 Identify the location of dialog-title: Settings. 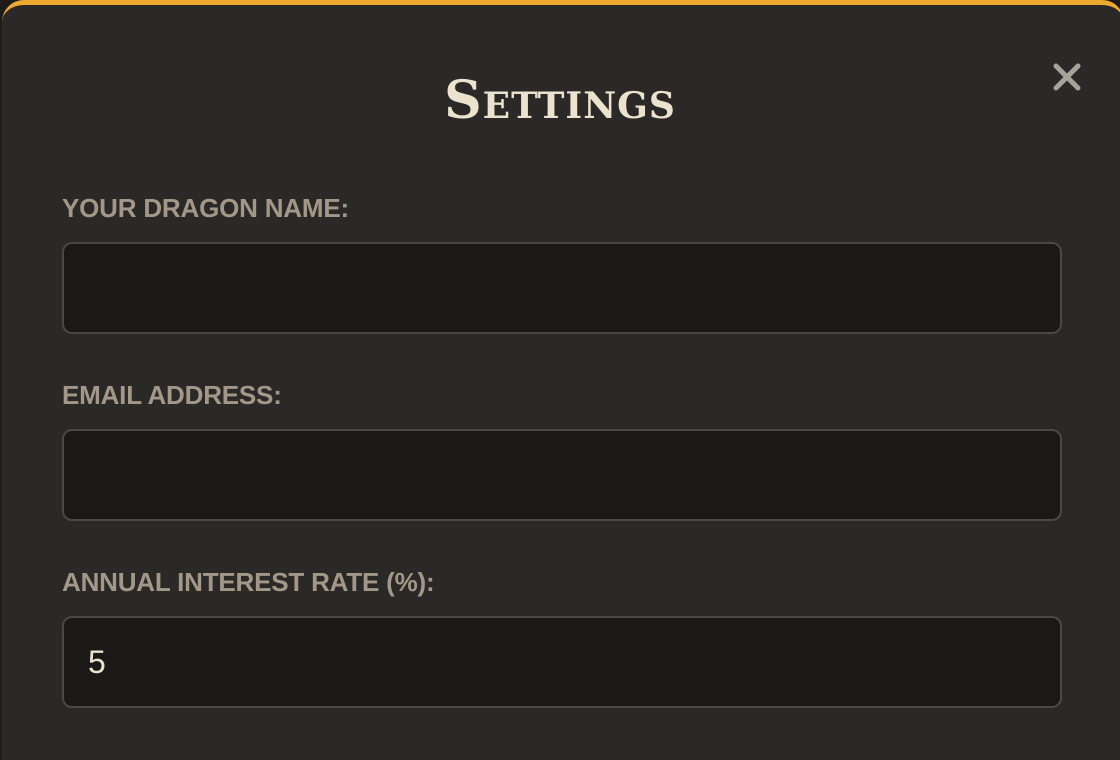
(560, 100).